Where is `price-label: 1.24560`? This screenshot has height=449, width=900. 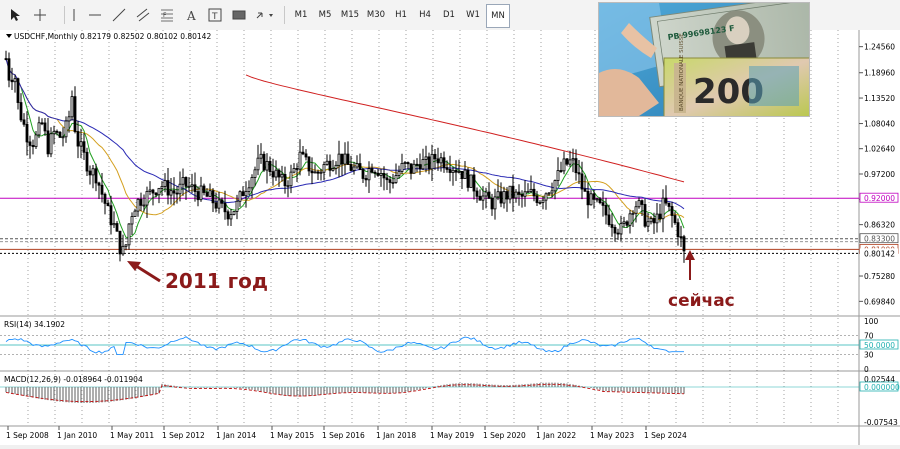
price-label: 1.24560 is located at coordinates (879, 47).